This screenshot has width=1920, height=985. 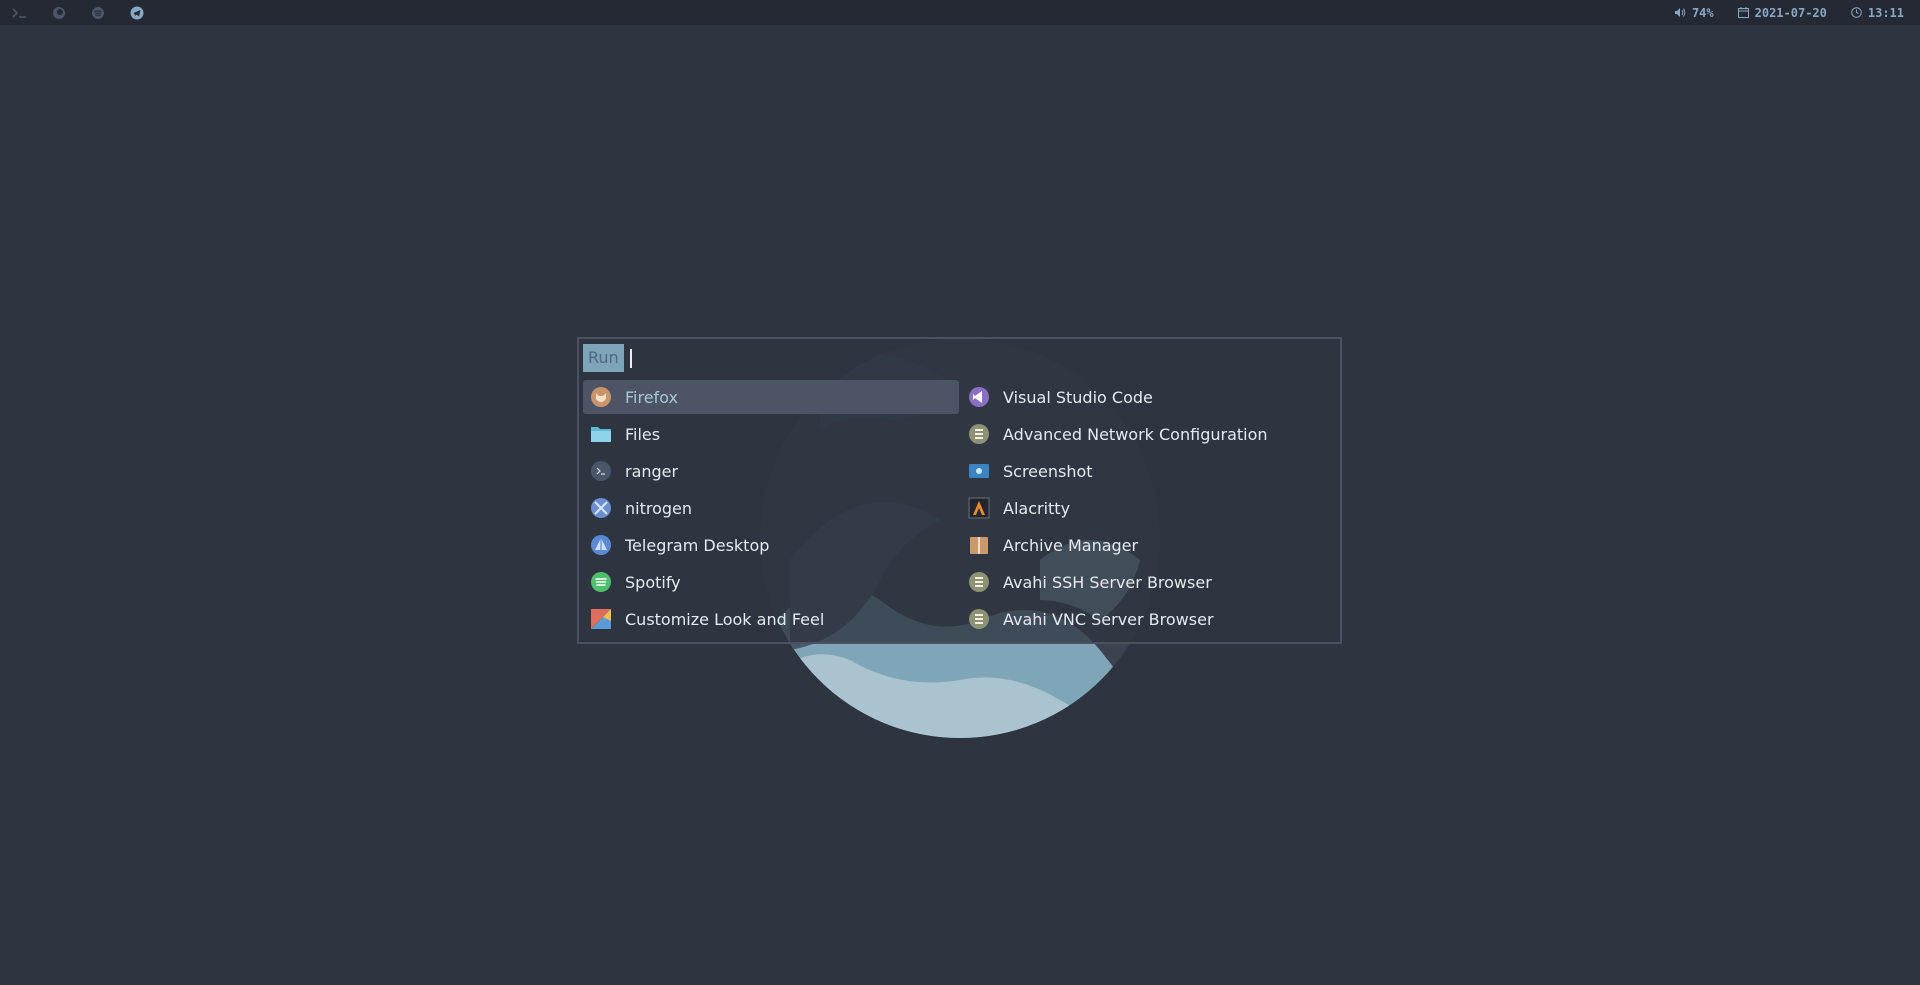 What do you see at coordinates (1680, 12) in the screenshot?
I see `volume-icon` at bounding box center [1680, 12].